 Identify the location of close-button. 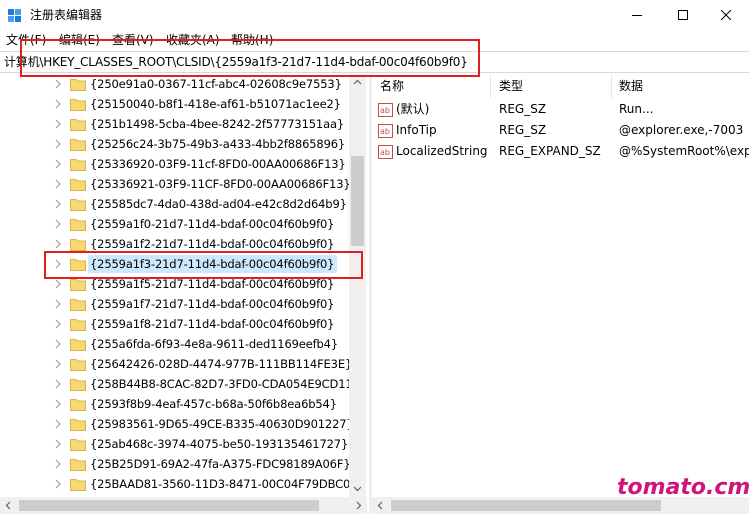
(726, 15).